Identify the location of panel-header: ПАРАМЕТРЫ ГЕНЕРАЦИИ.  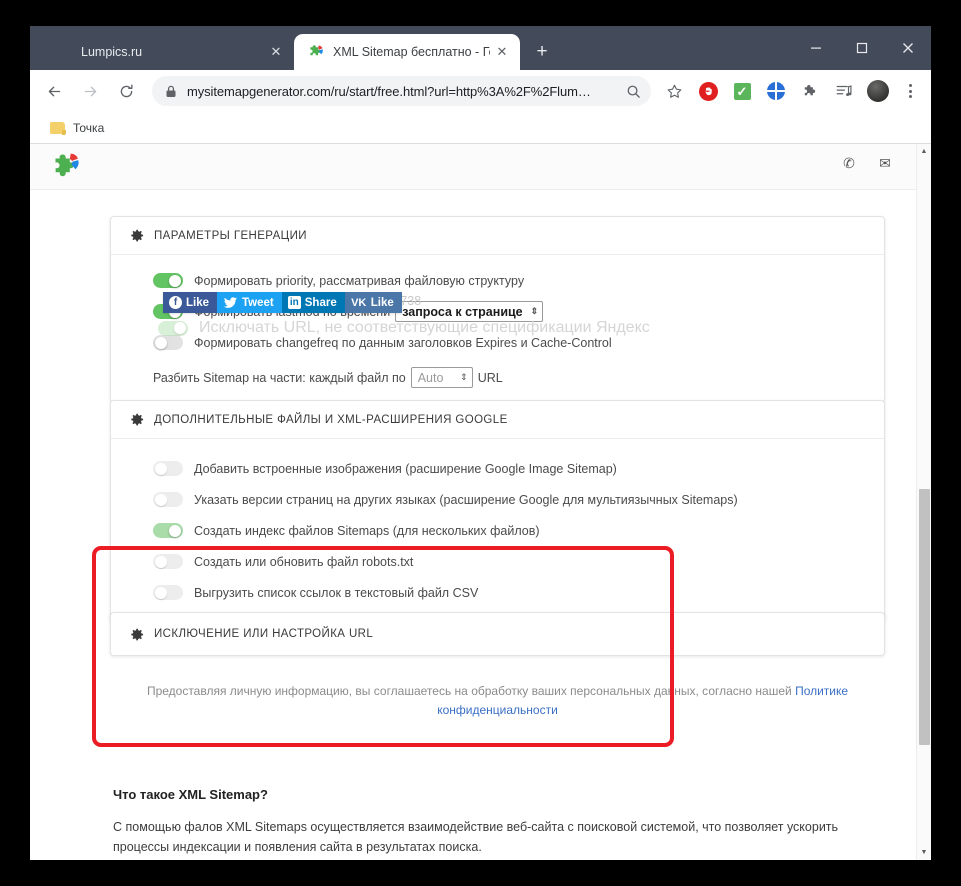
(497, 236).